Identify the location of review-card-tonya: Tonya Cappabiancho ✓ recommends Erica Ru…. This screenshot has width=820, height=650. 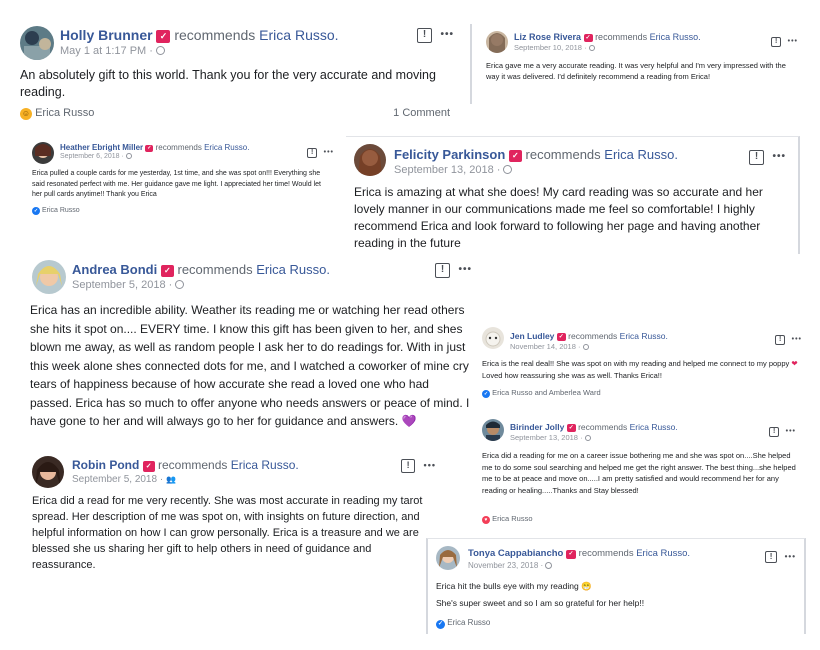
(616, 586).